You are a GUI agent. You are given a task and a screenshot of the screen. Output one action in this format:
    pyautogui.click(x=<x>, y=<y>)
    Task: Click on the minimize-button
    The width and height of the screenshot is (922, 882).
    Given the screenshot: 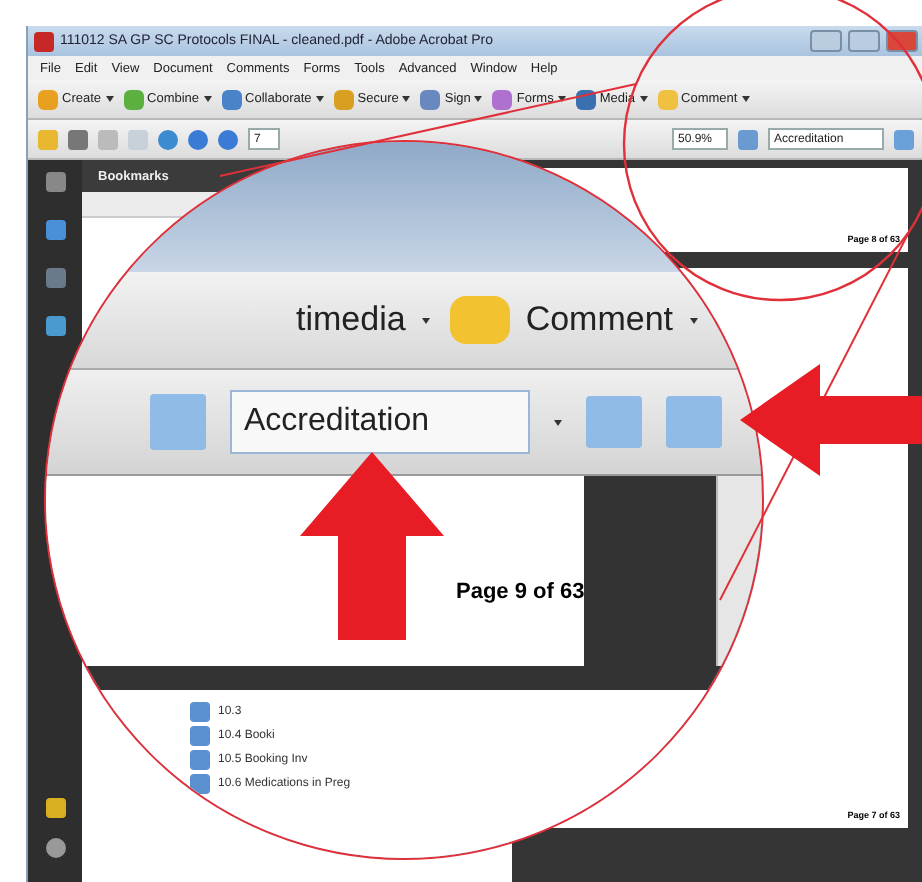 What is the action you would take?
    pyautogui.click(x=826, y=41)
    